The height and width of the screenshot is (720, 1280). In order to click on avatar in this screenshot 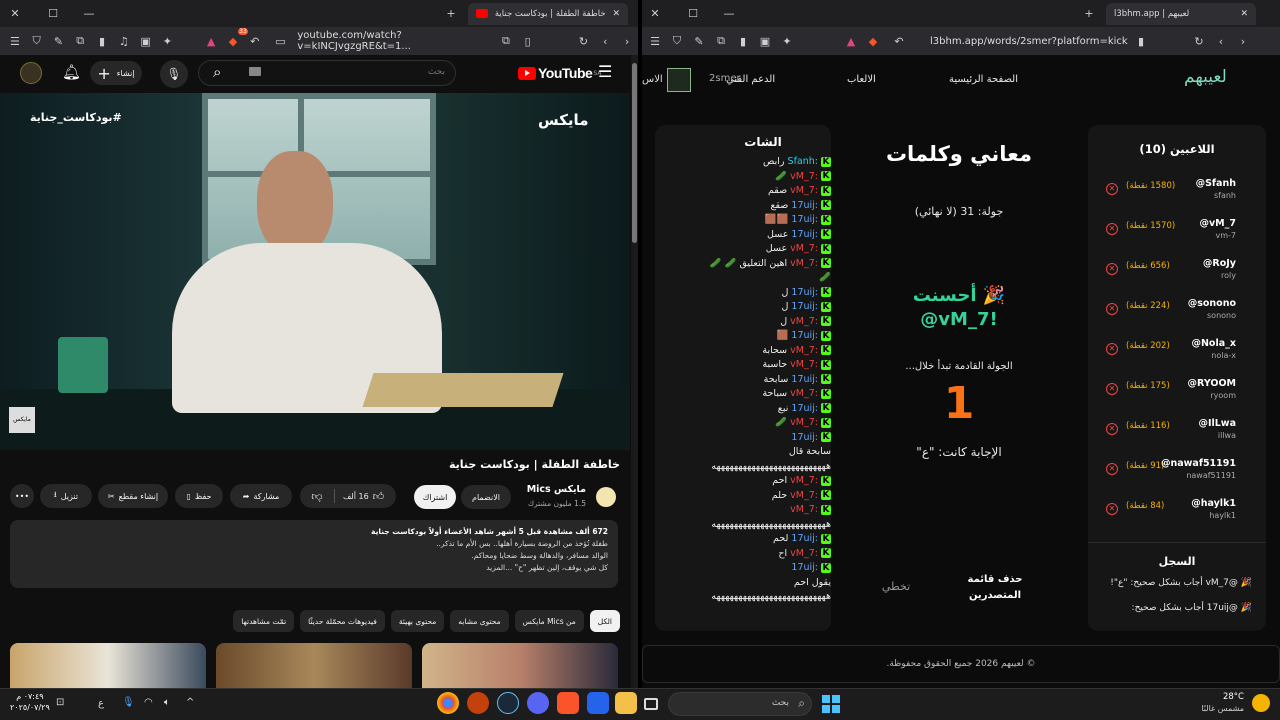, I will do `click(31, 73)`.